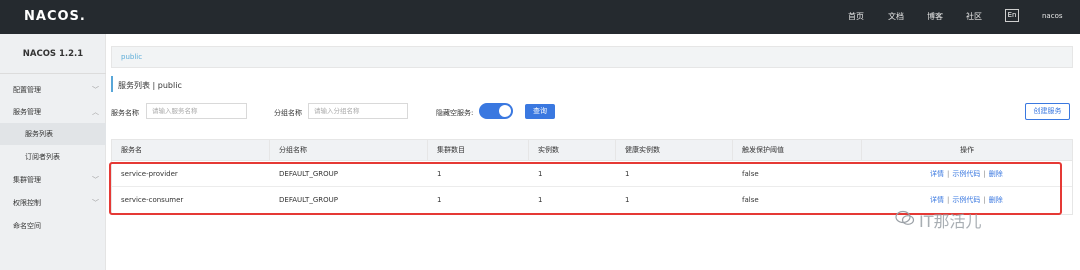  What do you see at coordinates (974, 16) in the screenshot?
I see `nav-community: 社区` at bounding box center [974, 16].